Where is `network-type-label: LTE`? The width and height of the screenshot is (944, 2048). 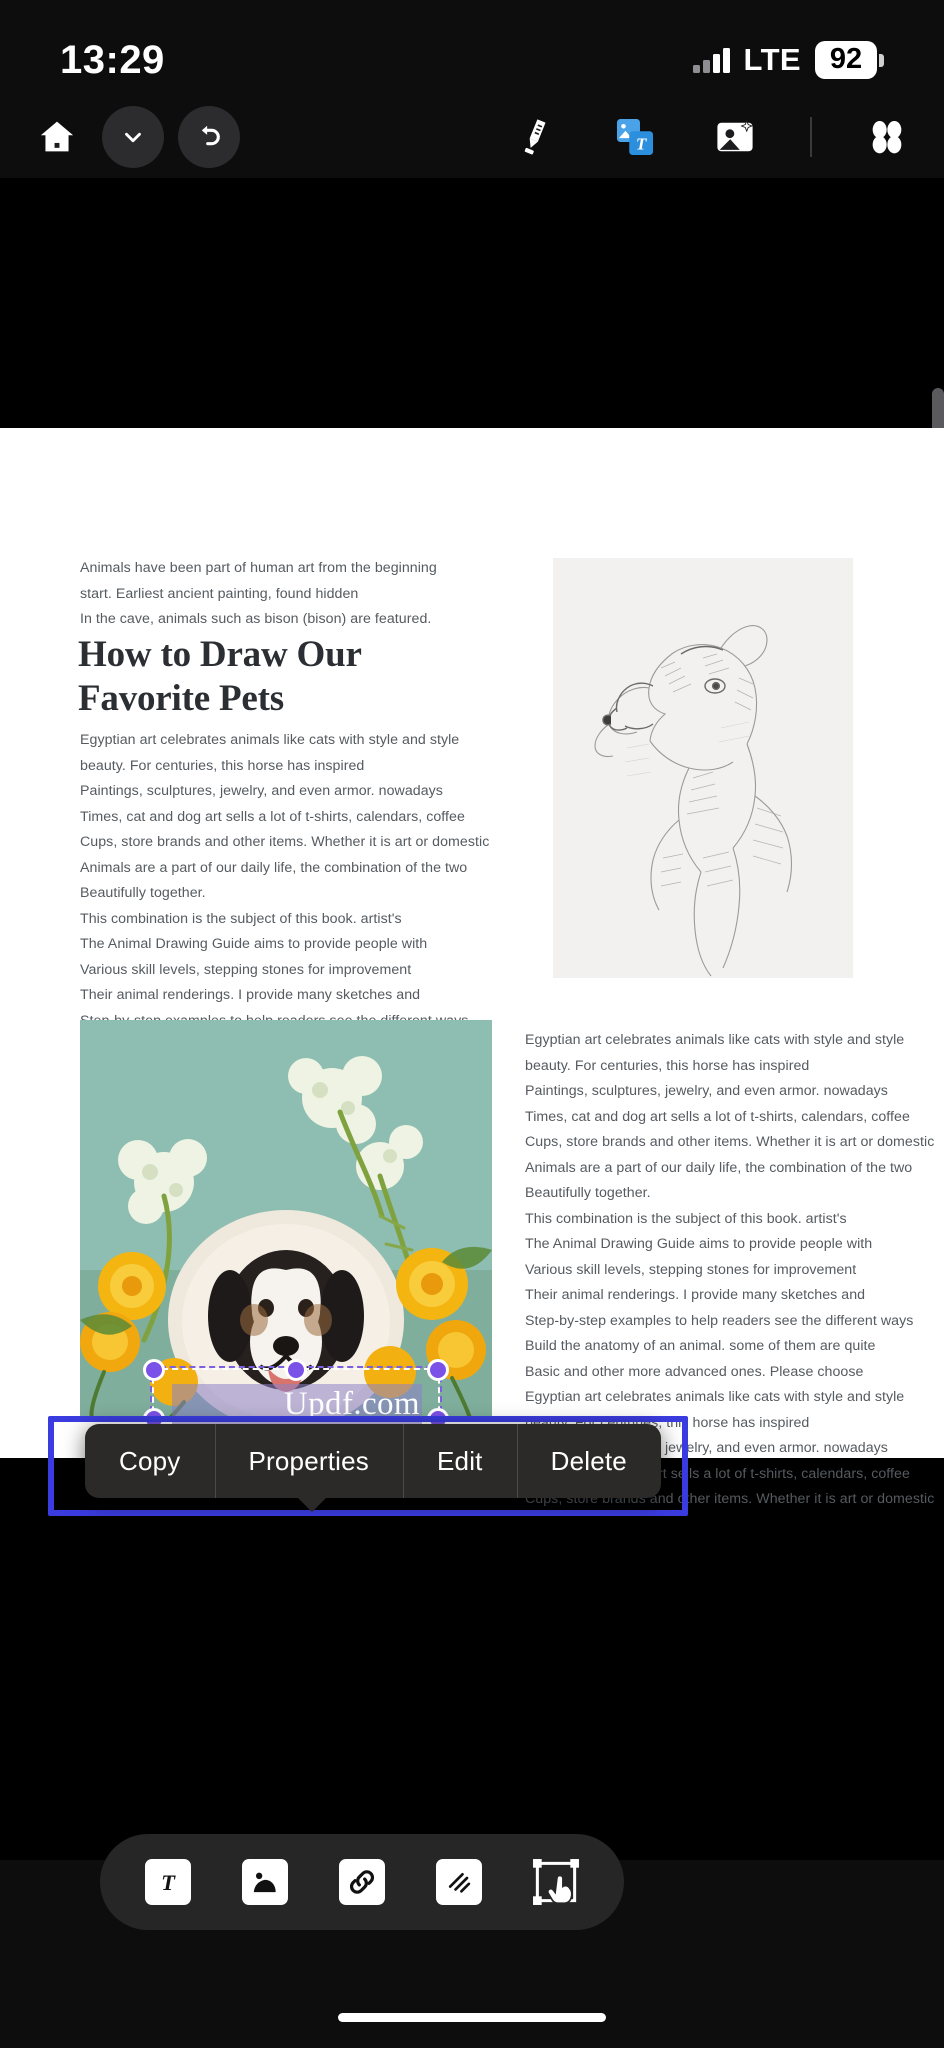
network-type-label: LTE is located at coordinates (772, 59).